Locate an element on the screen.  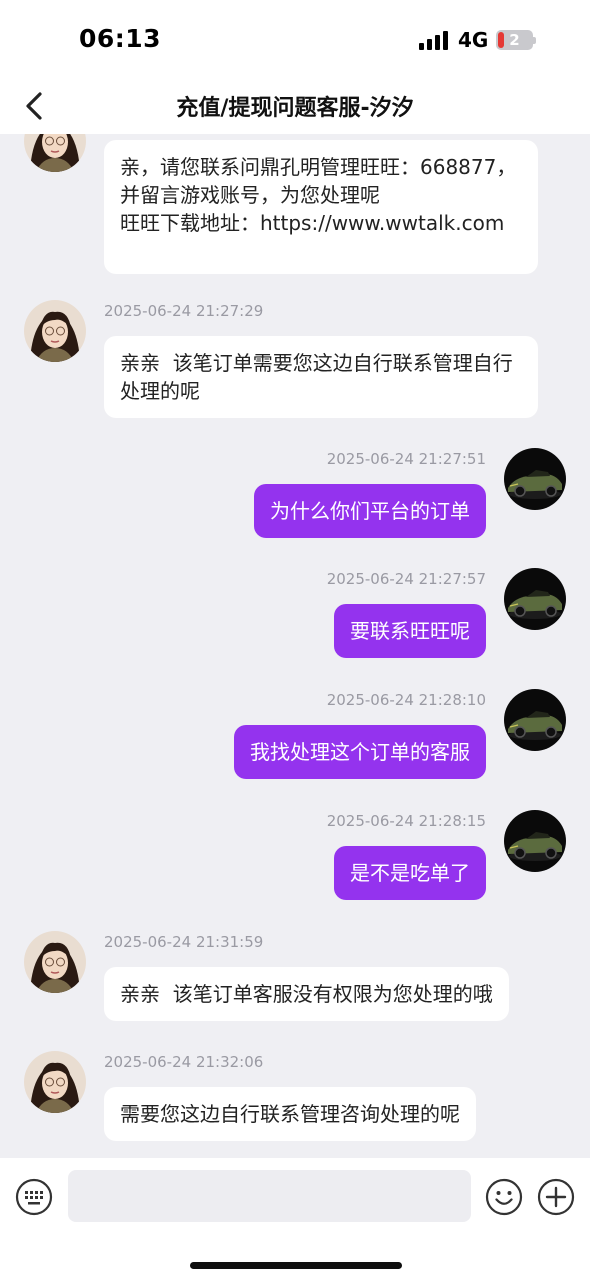
battery-level: 2 is located at coordinates (514, 40).